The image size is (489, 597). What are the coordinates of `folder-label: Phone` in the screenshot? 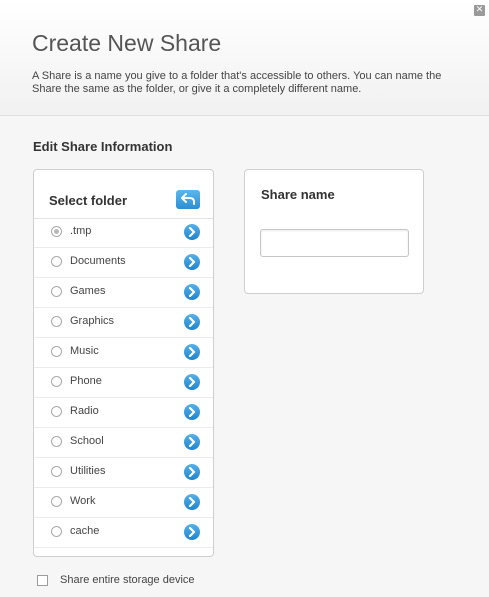 It's located at (86, 381).